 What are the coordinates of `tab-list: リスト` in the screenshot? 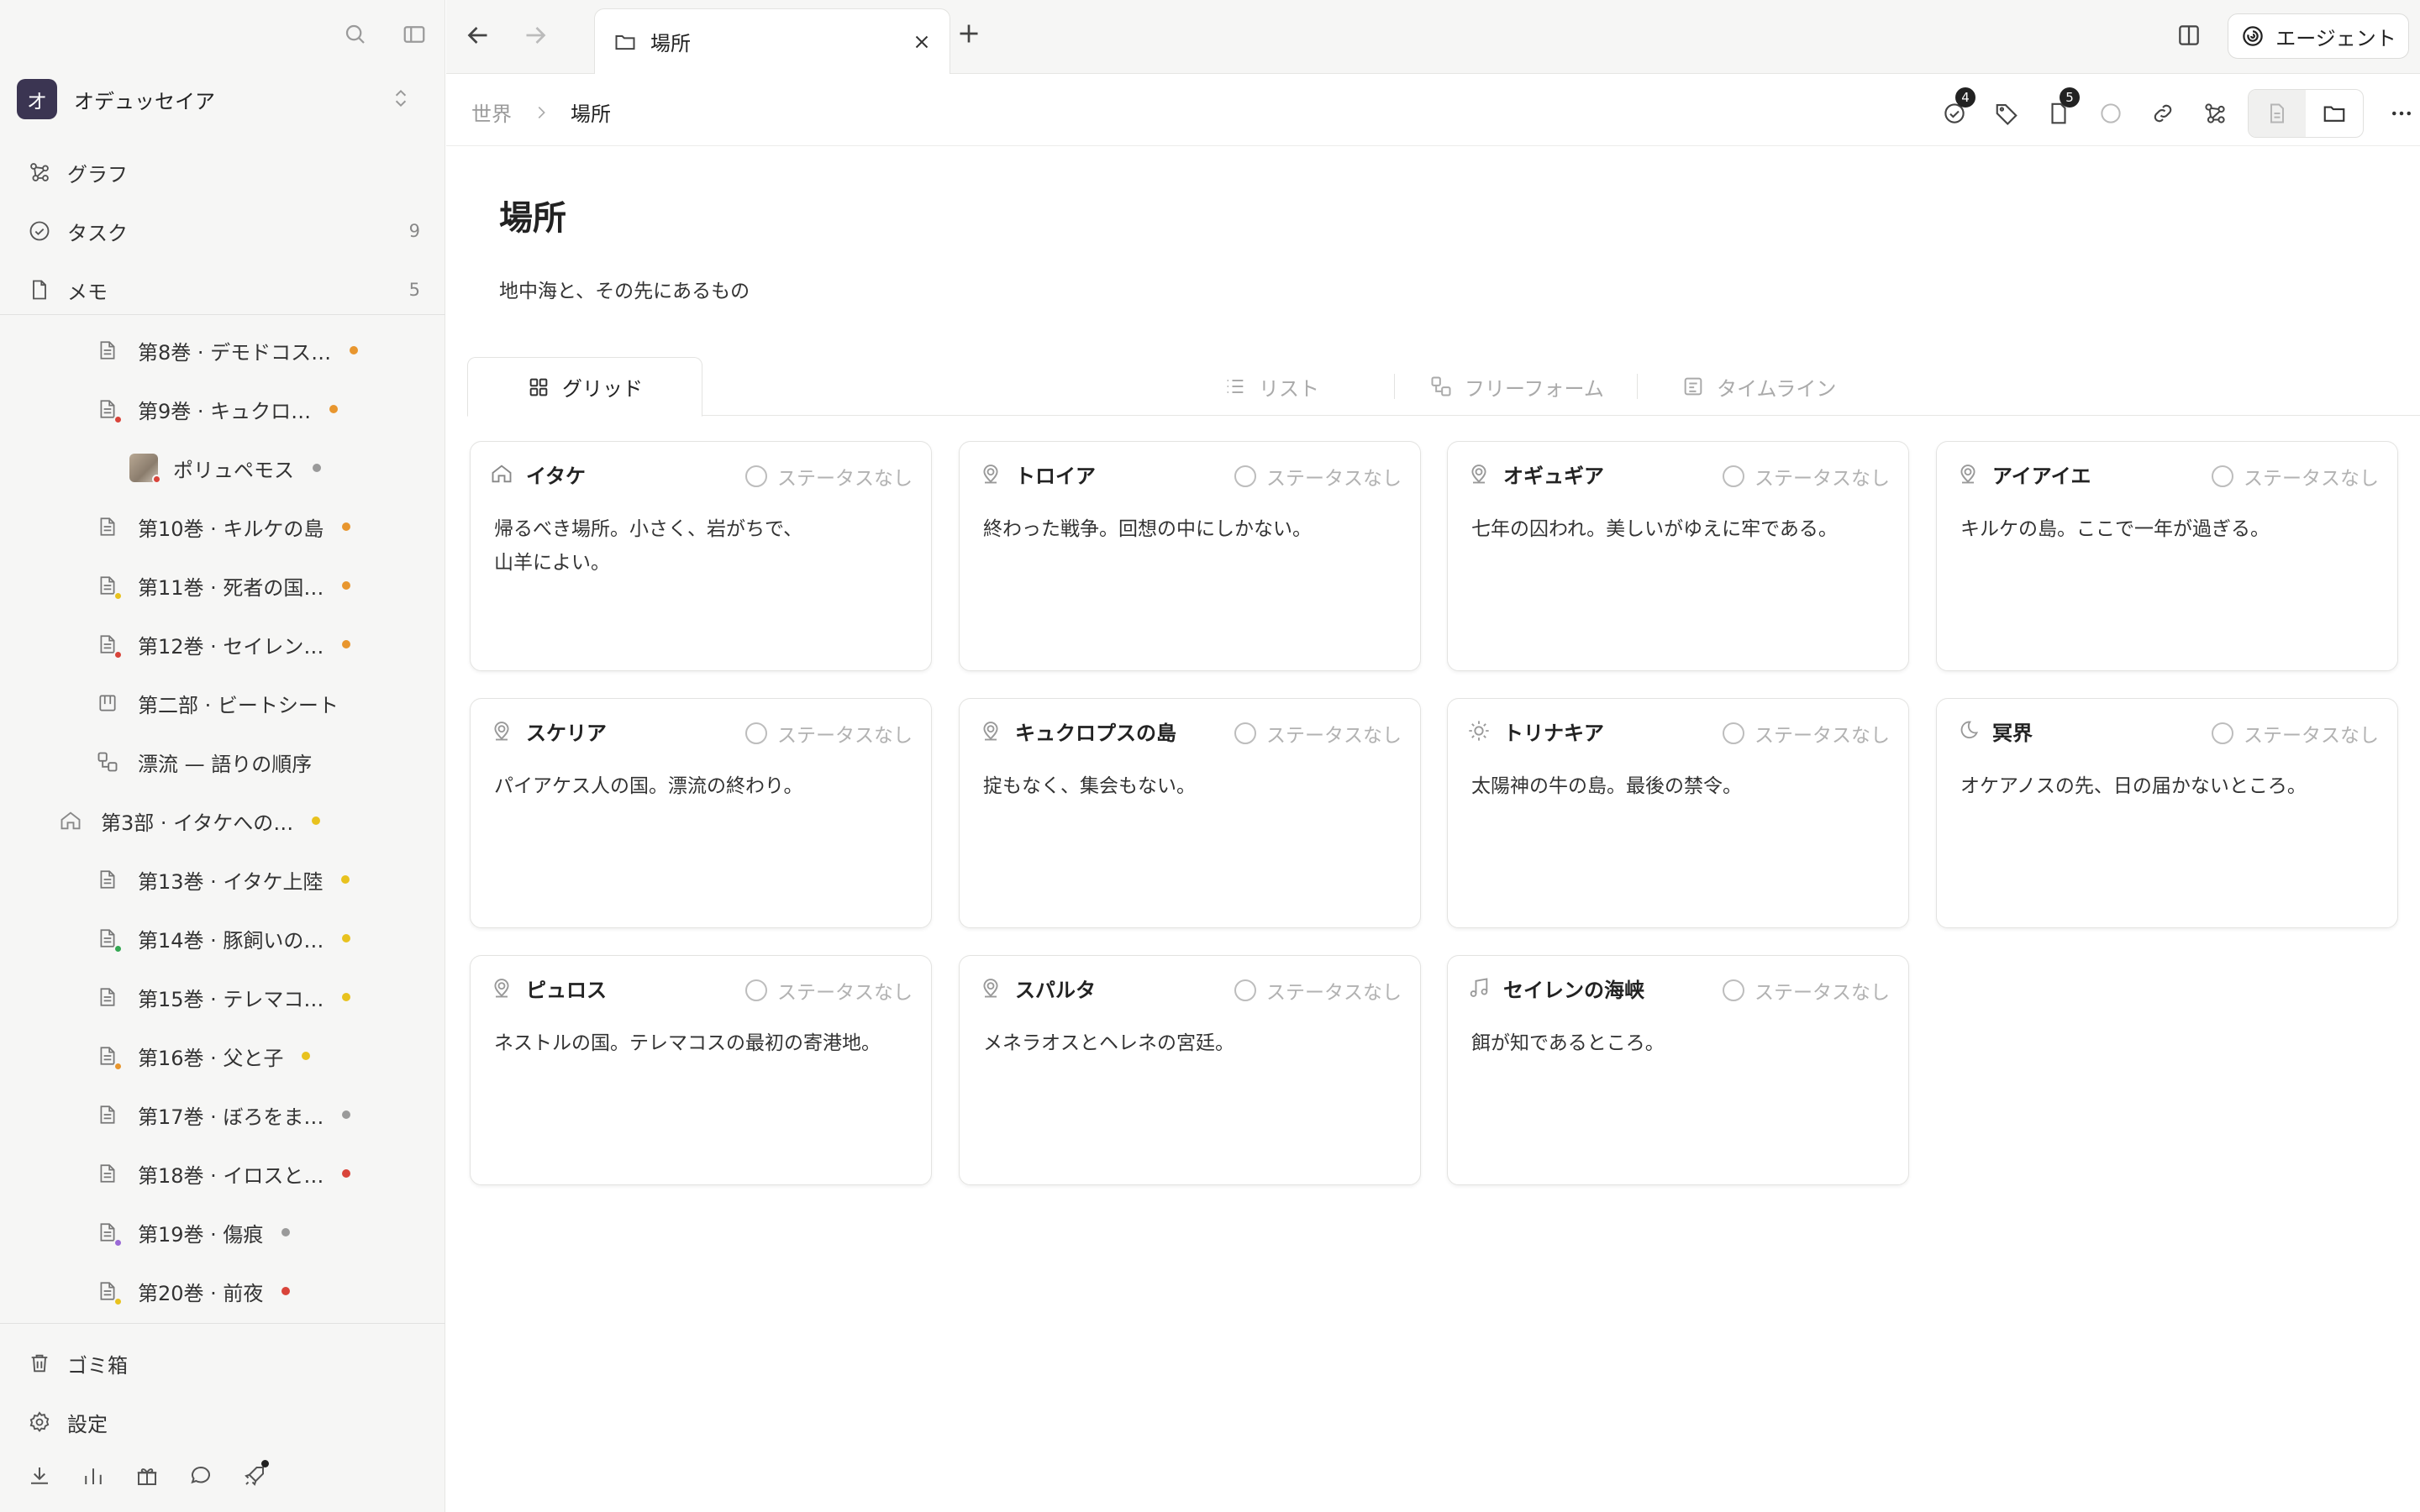 It's located at (1271, 386).